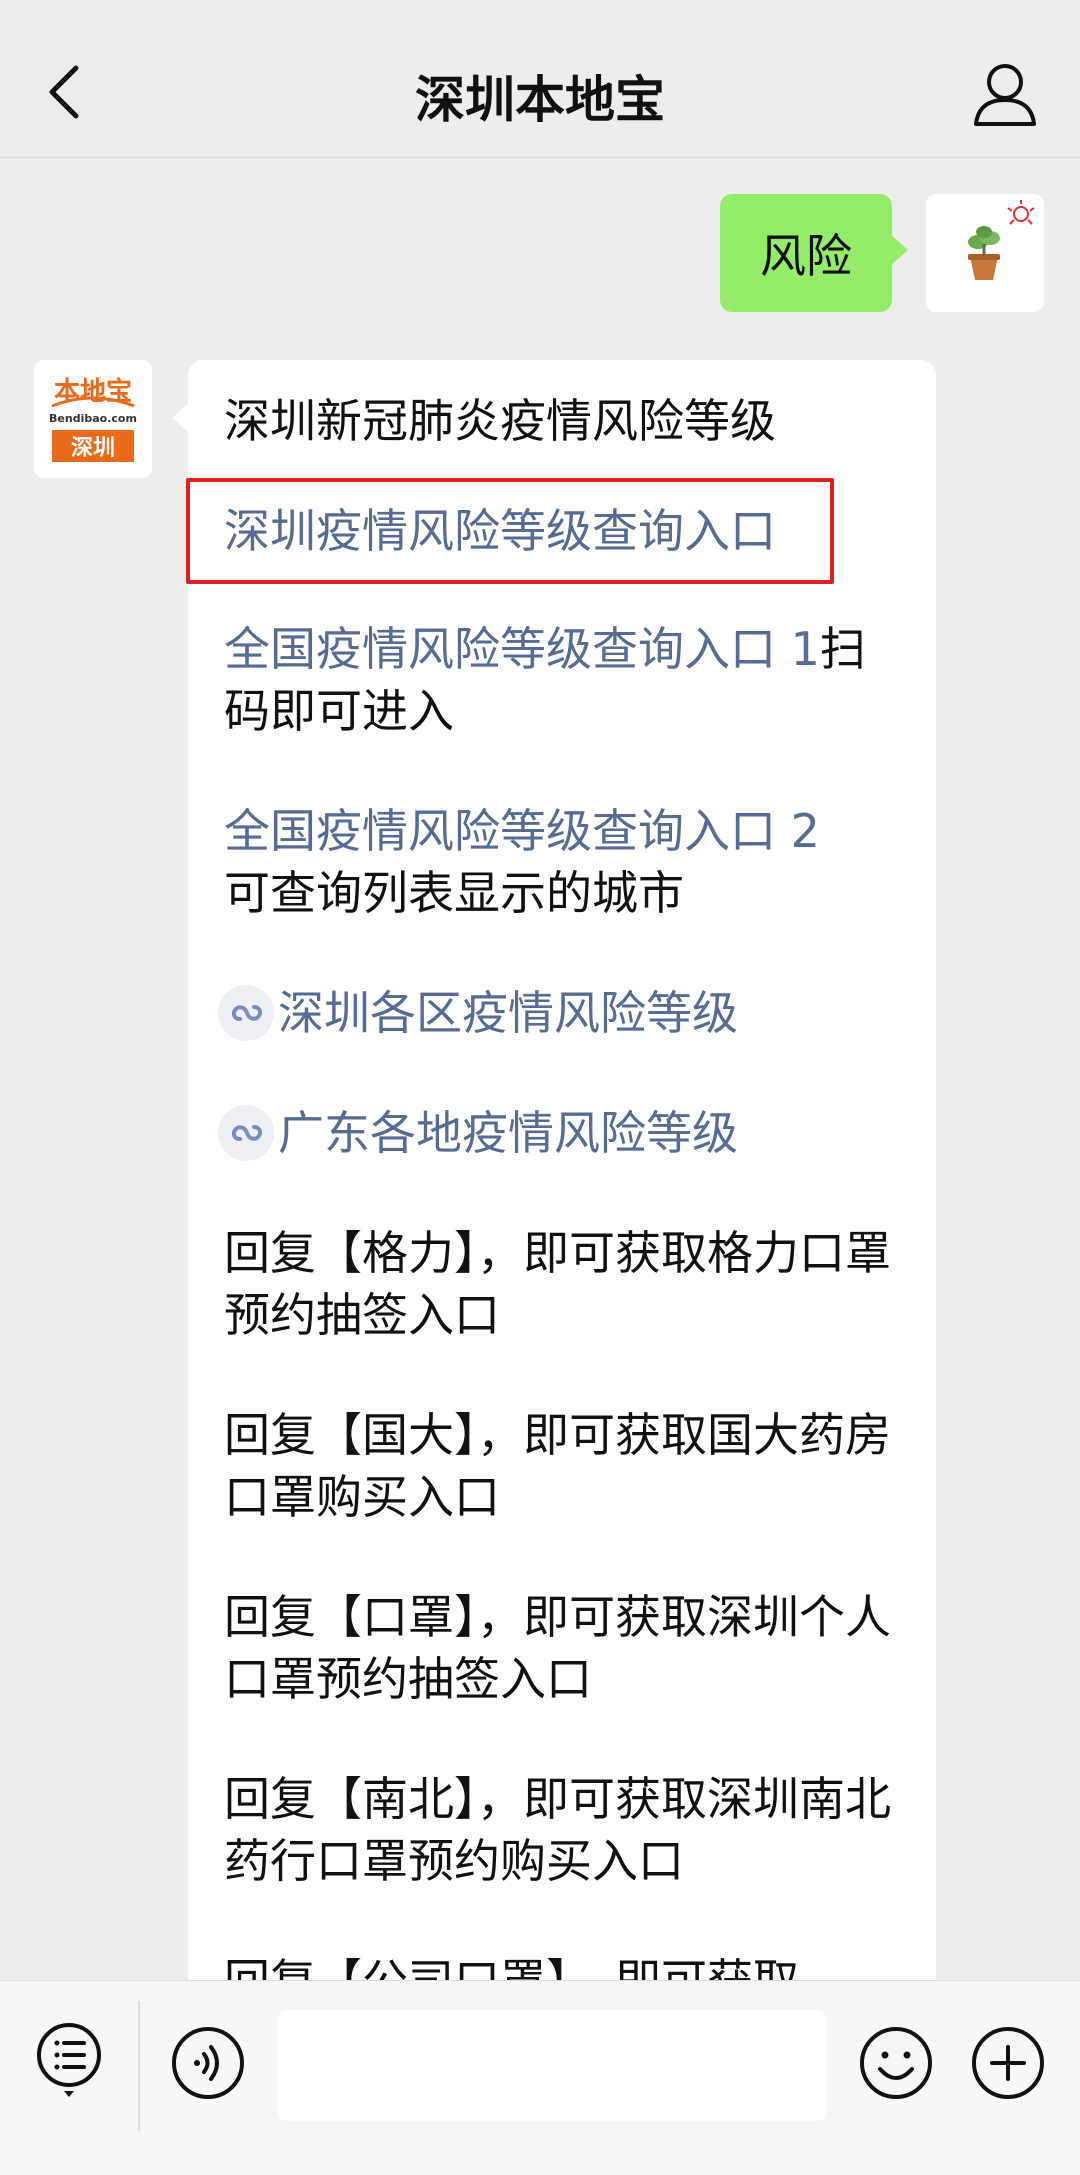 This screenshot has width=1080, height=2175. I want to click on emoji-button, so click(896, 2063).